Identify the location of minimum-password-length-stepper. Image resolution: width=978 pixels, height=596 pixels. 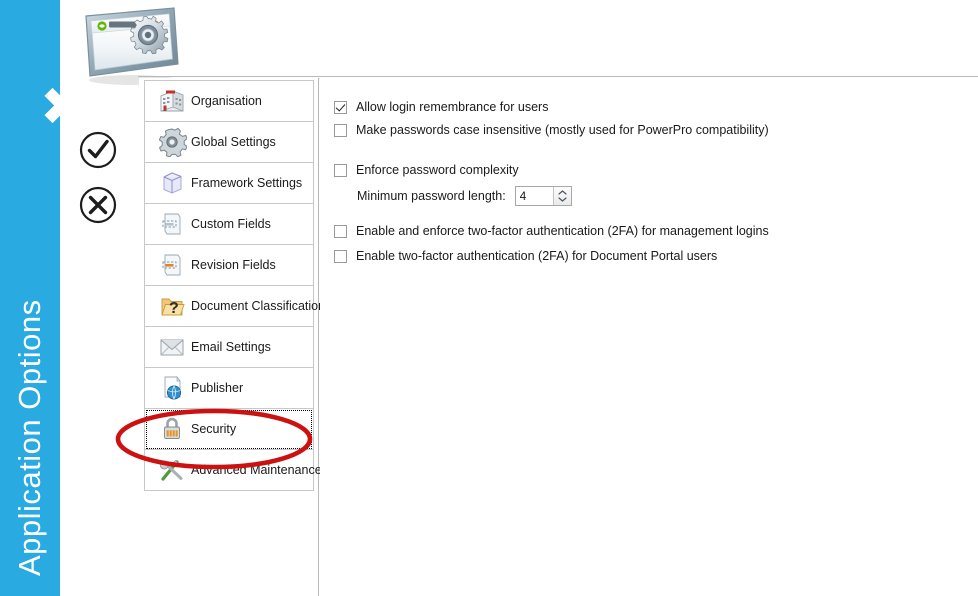
(543, 196).